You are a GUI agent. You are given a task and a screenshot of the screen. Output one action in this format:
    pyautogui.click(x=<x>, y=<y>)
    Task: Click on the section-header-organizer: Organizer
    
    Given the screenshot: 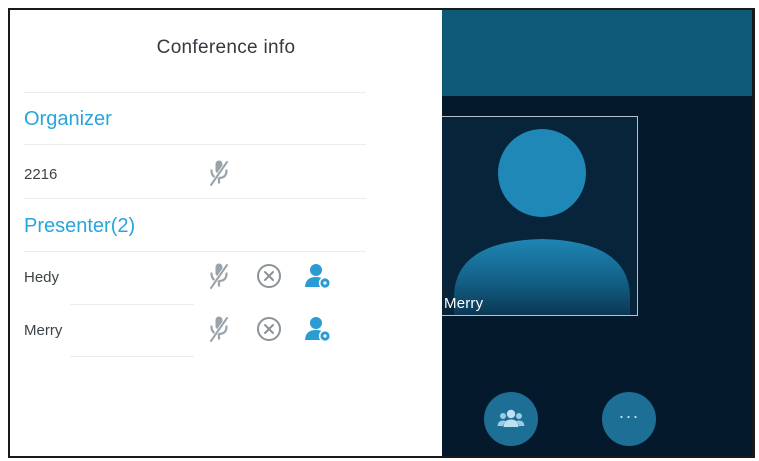 What is the action you would take?
    pyautogui.click(x=68, y=119)
    